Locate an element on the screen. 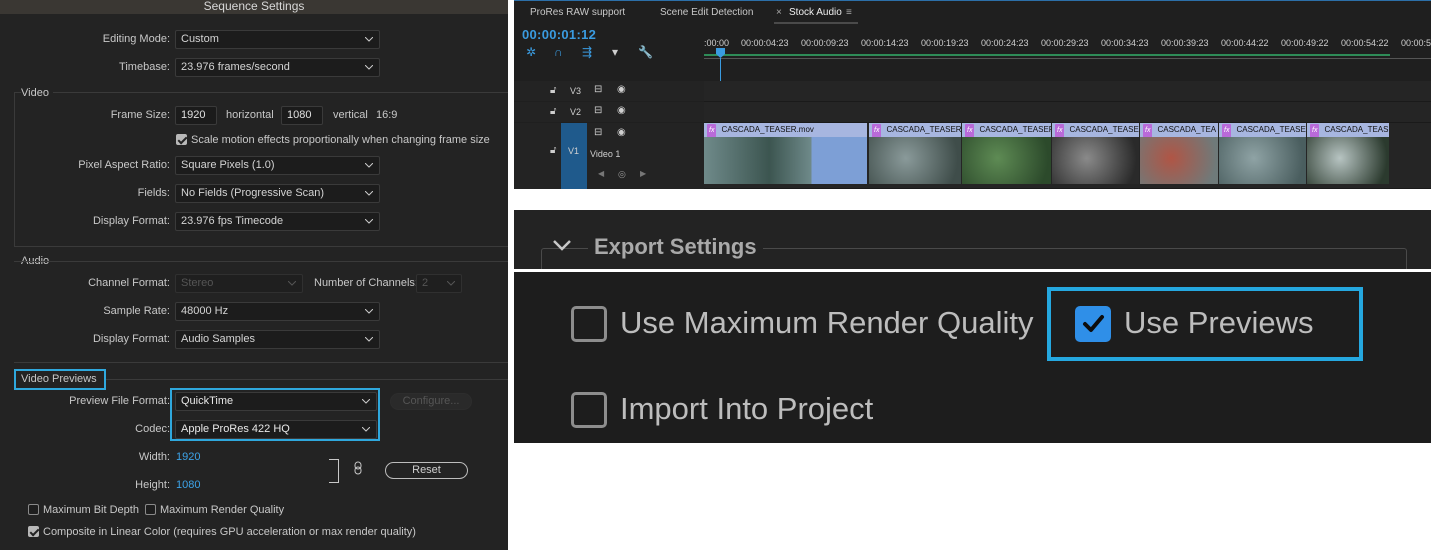  height-value: 1080 is located at coordinates (188, 485).